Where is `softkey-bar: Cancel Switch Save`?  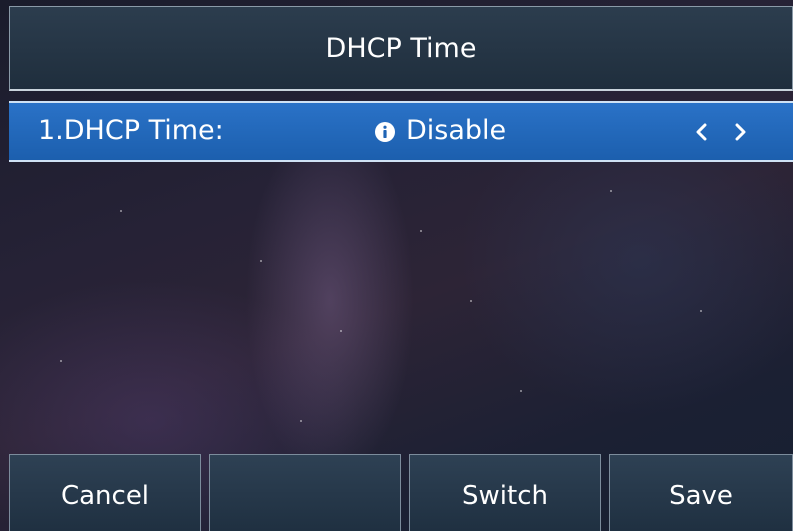
softkey-bar: Cancel Switch Save is located at coordinates (401, 492).